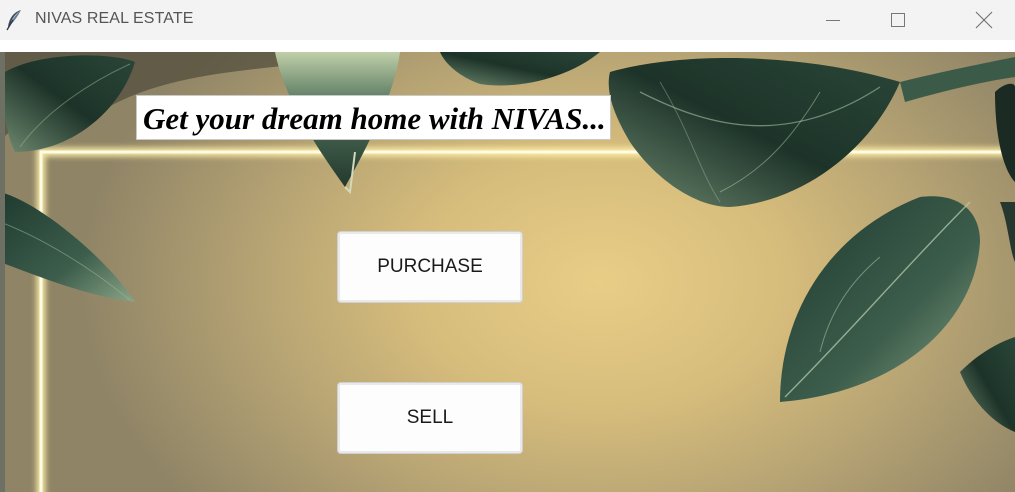  Describe the element at coordinates (507, 20) in the screenshot. I see `title-bar: NIVAS REAL ESTATE` at that location.